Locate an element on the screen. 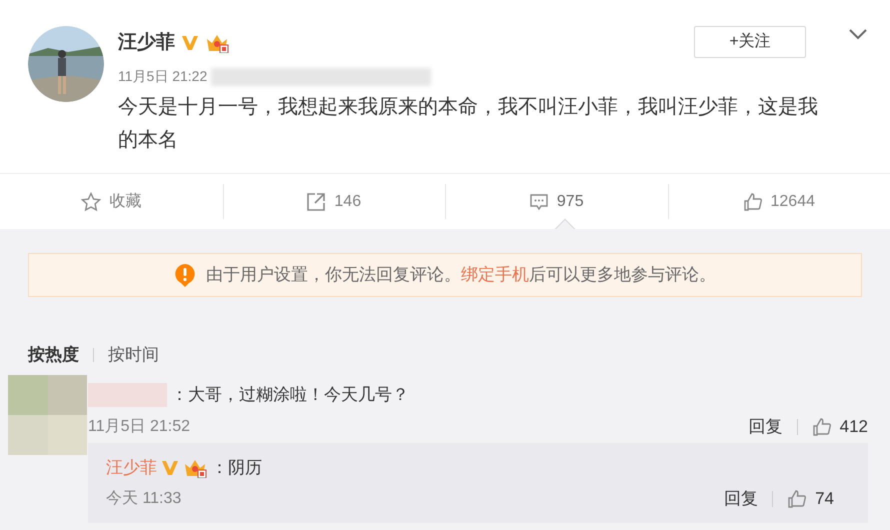 Image resolution: width=890 pixels, height=530 pixels. like-button: 412 is located at coordinates (840, 427).